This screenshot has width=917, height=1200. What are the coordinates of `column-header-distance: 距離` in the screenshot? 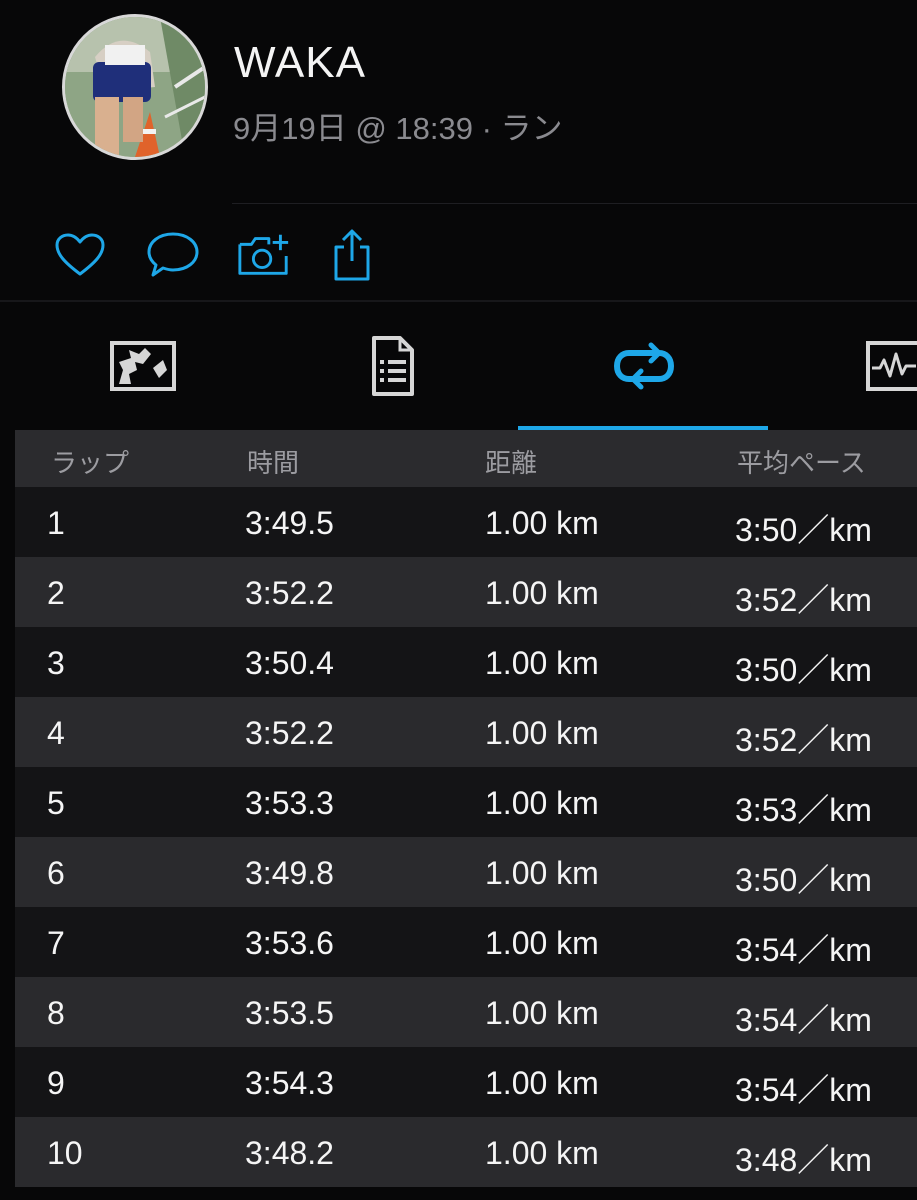 It's located at (511, 463).